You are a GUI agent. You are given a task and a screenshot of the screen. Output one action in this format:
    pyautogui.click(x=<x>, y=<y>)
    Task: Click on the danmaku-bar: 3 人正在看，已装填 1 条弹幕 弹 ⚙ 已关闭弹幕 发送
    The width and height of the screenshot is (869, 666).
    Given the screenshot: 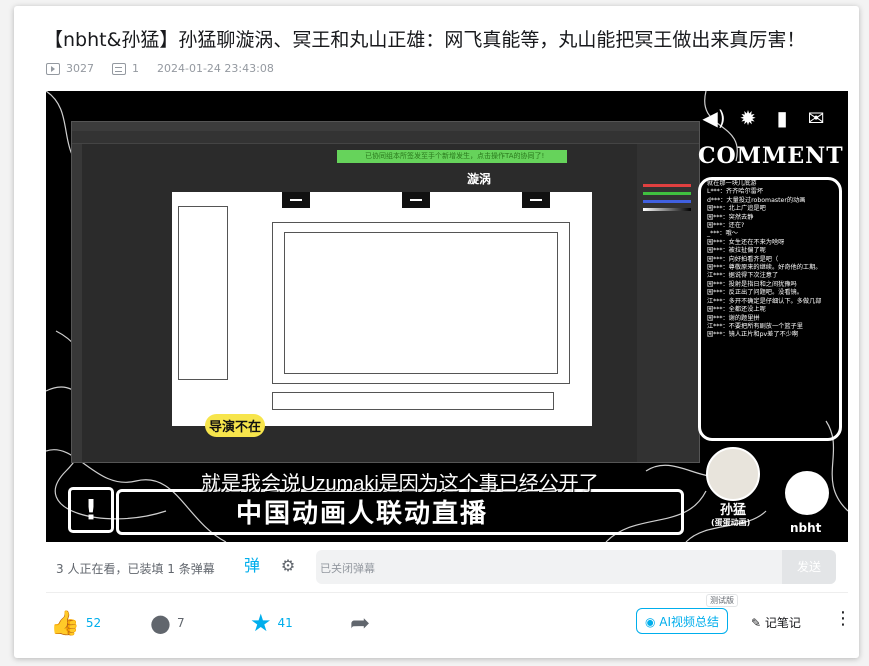 What is the action you would take?
    pyautogui.click(x=447, y=567)
    